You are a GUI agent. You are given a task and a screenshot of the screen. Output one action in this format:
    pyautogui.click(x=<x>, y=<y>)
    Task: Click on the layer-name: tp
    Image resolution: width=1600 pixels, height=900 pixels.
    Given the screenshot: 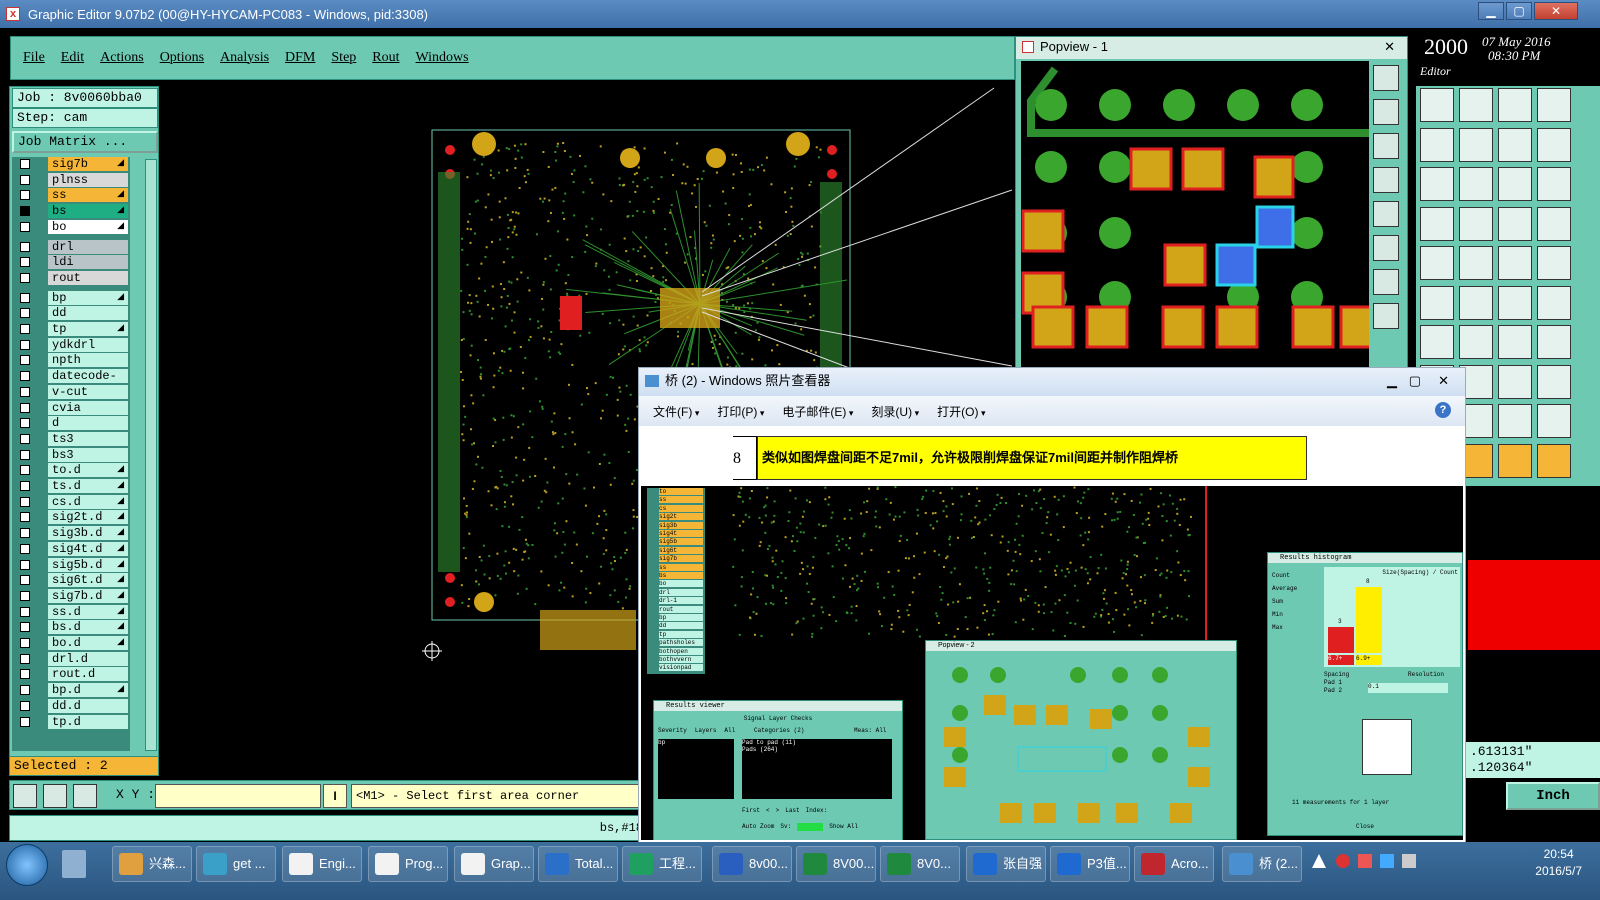 What is the action you would take?
    pyautogui.click(x=88, y=329)
    